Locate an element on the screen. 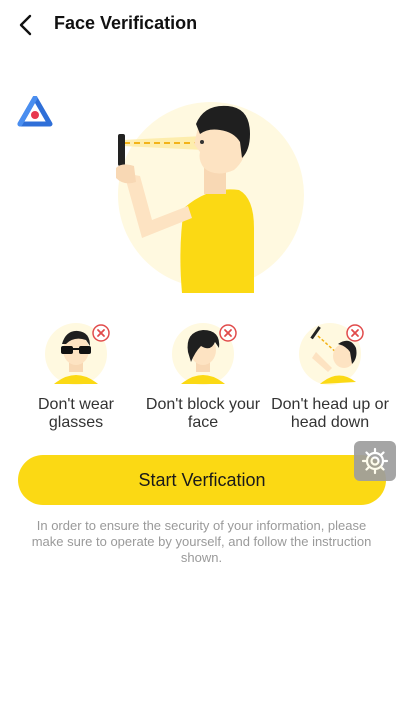 This screenshot has width=403, height=704. tip-no-head-tilt: Don't head up or head down is located at coordinates (330, 377).